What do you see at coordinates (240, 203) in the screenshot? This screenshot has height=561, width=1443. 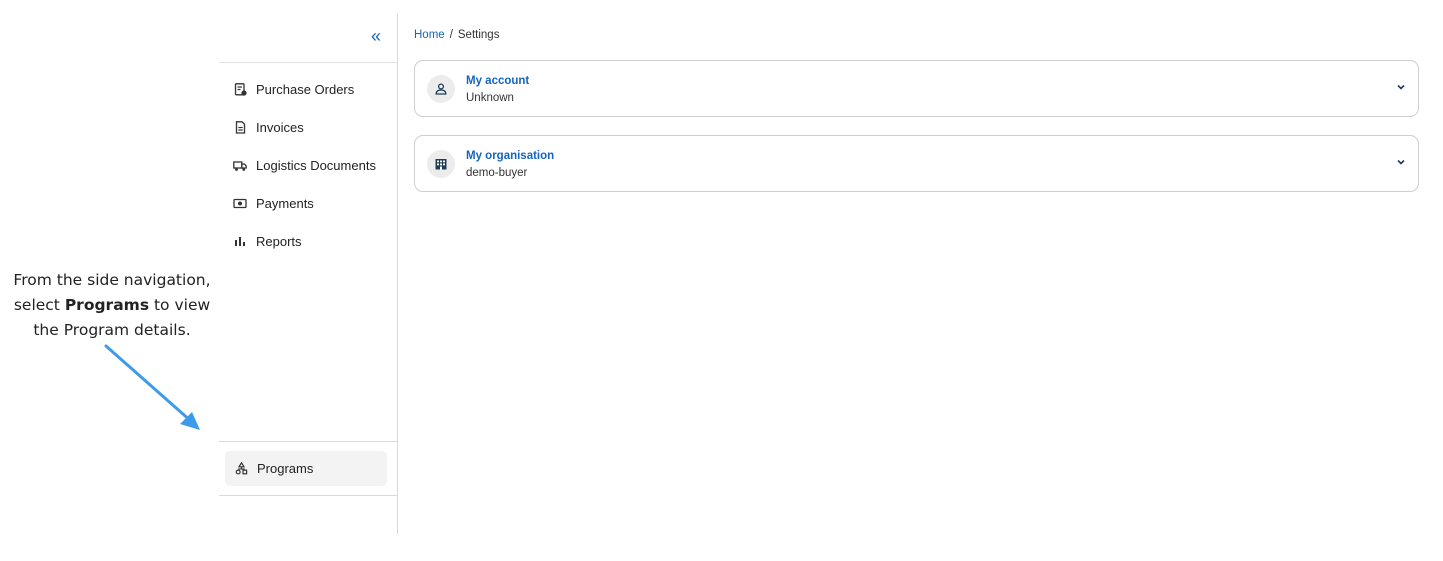 I see `payments-icon` at bounding box center [240, 203].